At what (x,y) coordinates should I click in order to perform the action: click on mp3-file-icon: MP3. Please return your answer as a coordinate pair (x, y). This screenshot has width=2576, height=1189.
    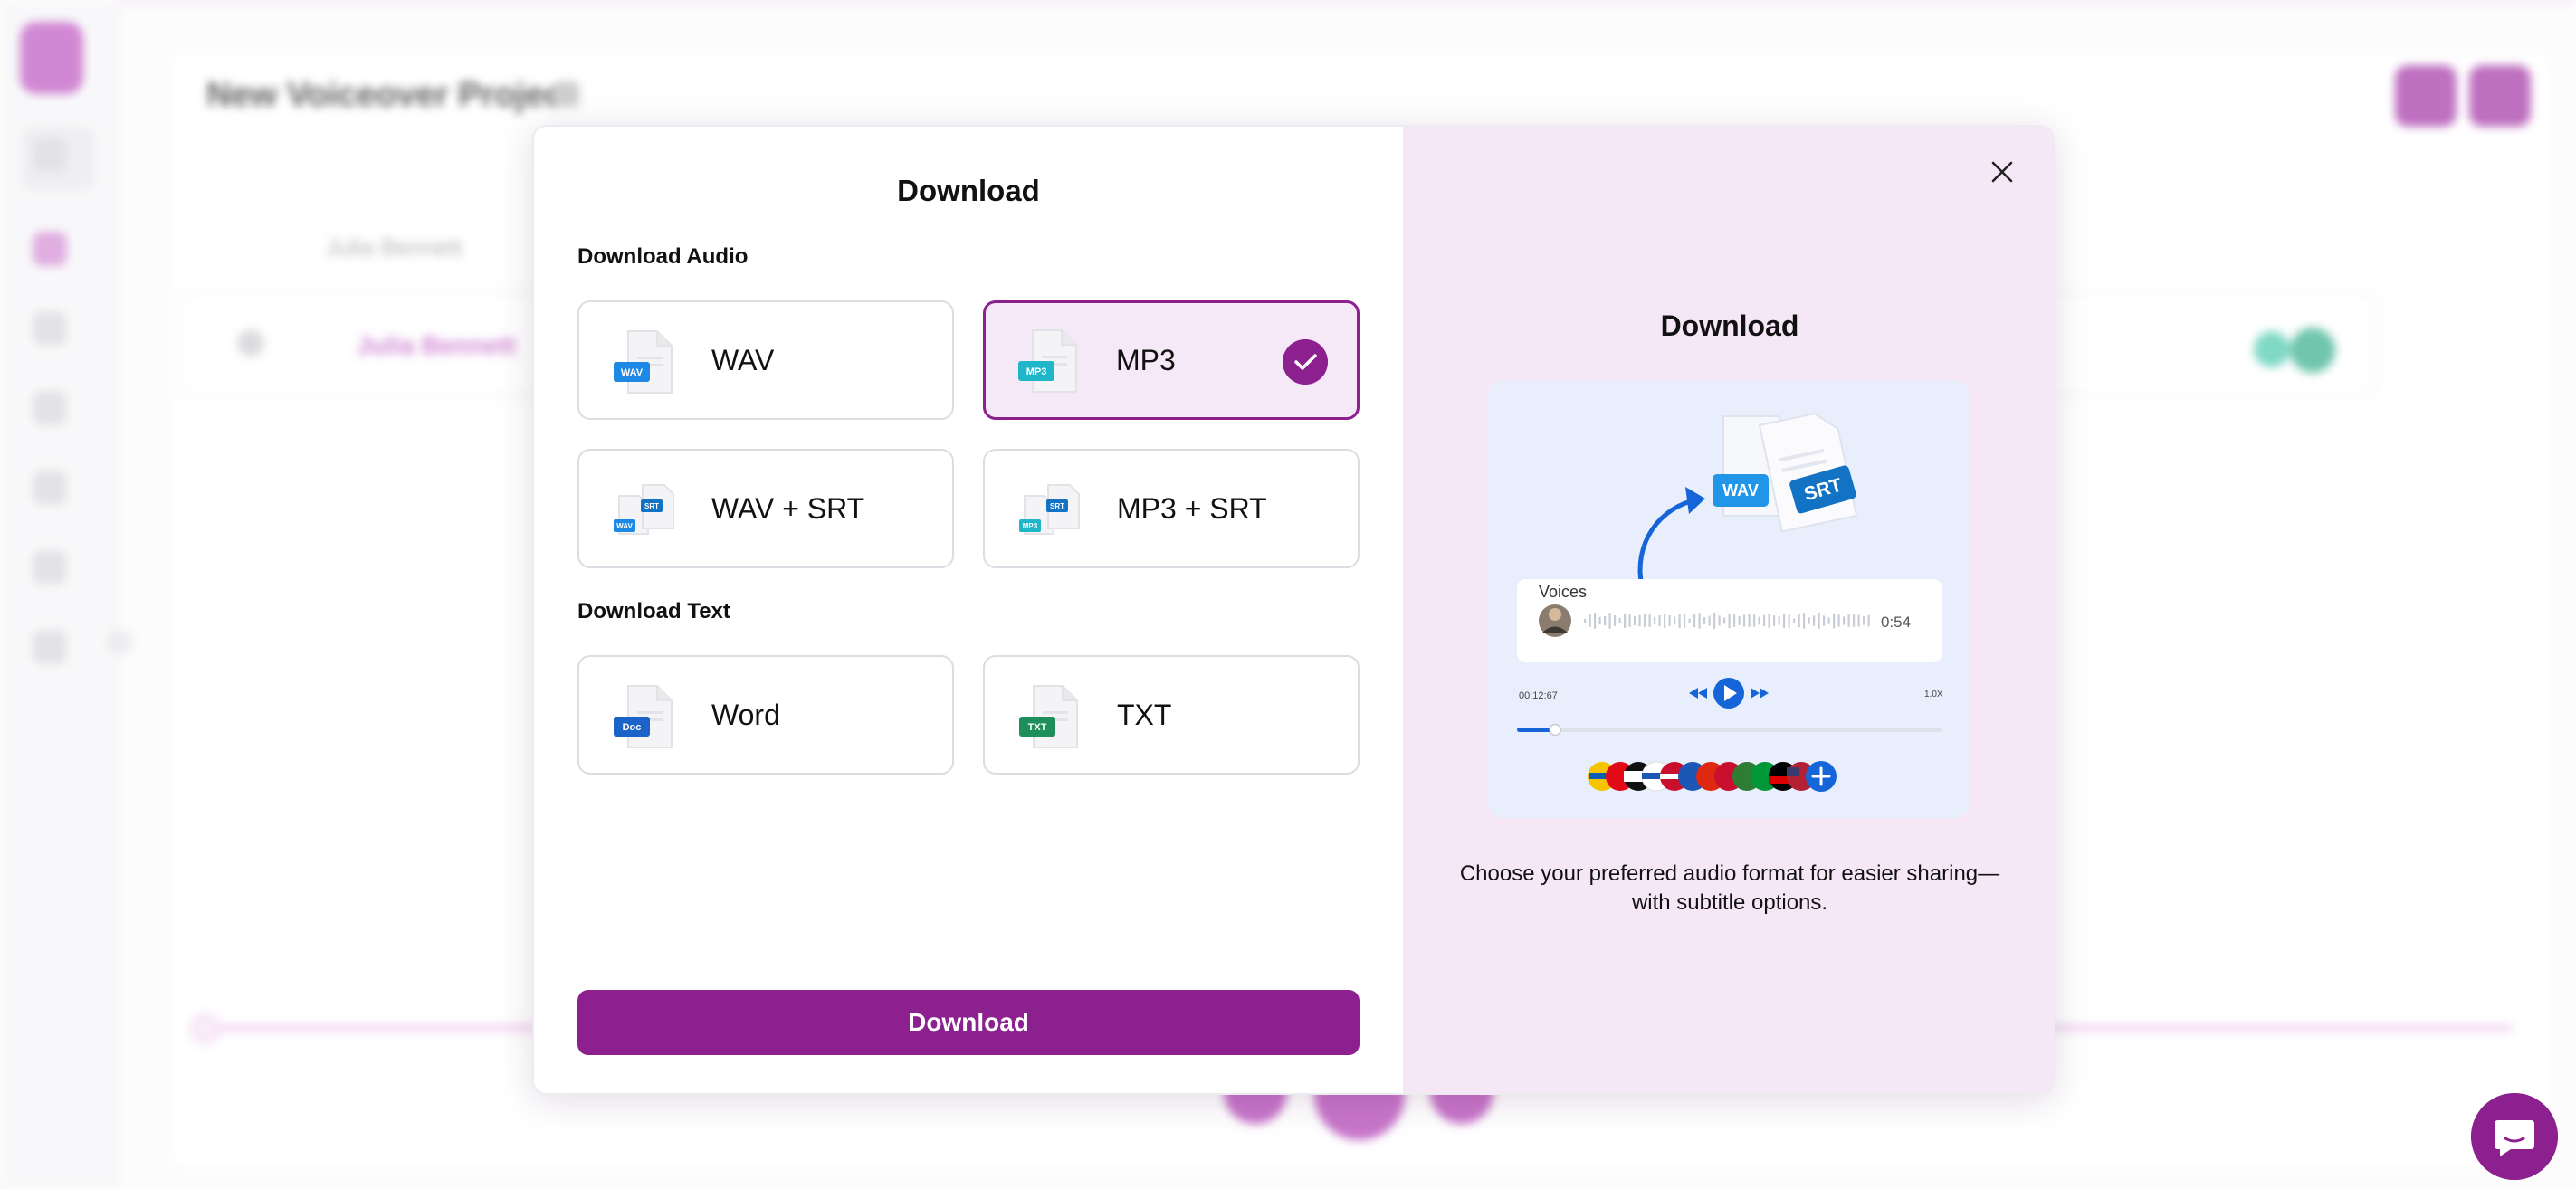
    Looking at the image, I should click on (1047, 361).